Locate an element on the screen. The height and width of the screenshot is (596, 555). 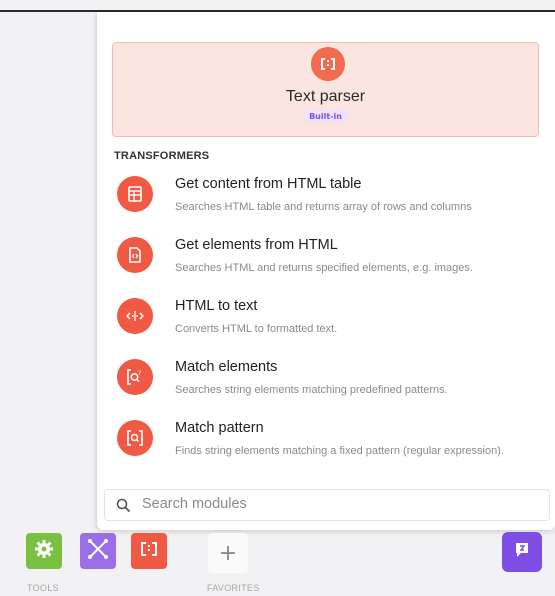
flow-control-icon is located at coordinates (98, 551).